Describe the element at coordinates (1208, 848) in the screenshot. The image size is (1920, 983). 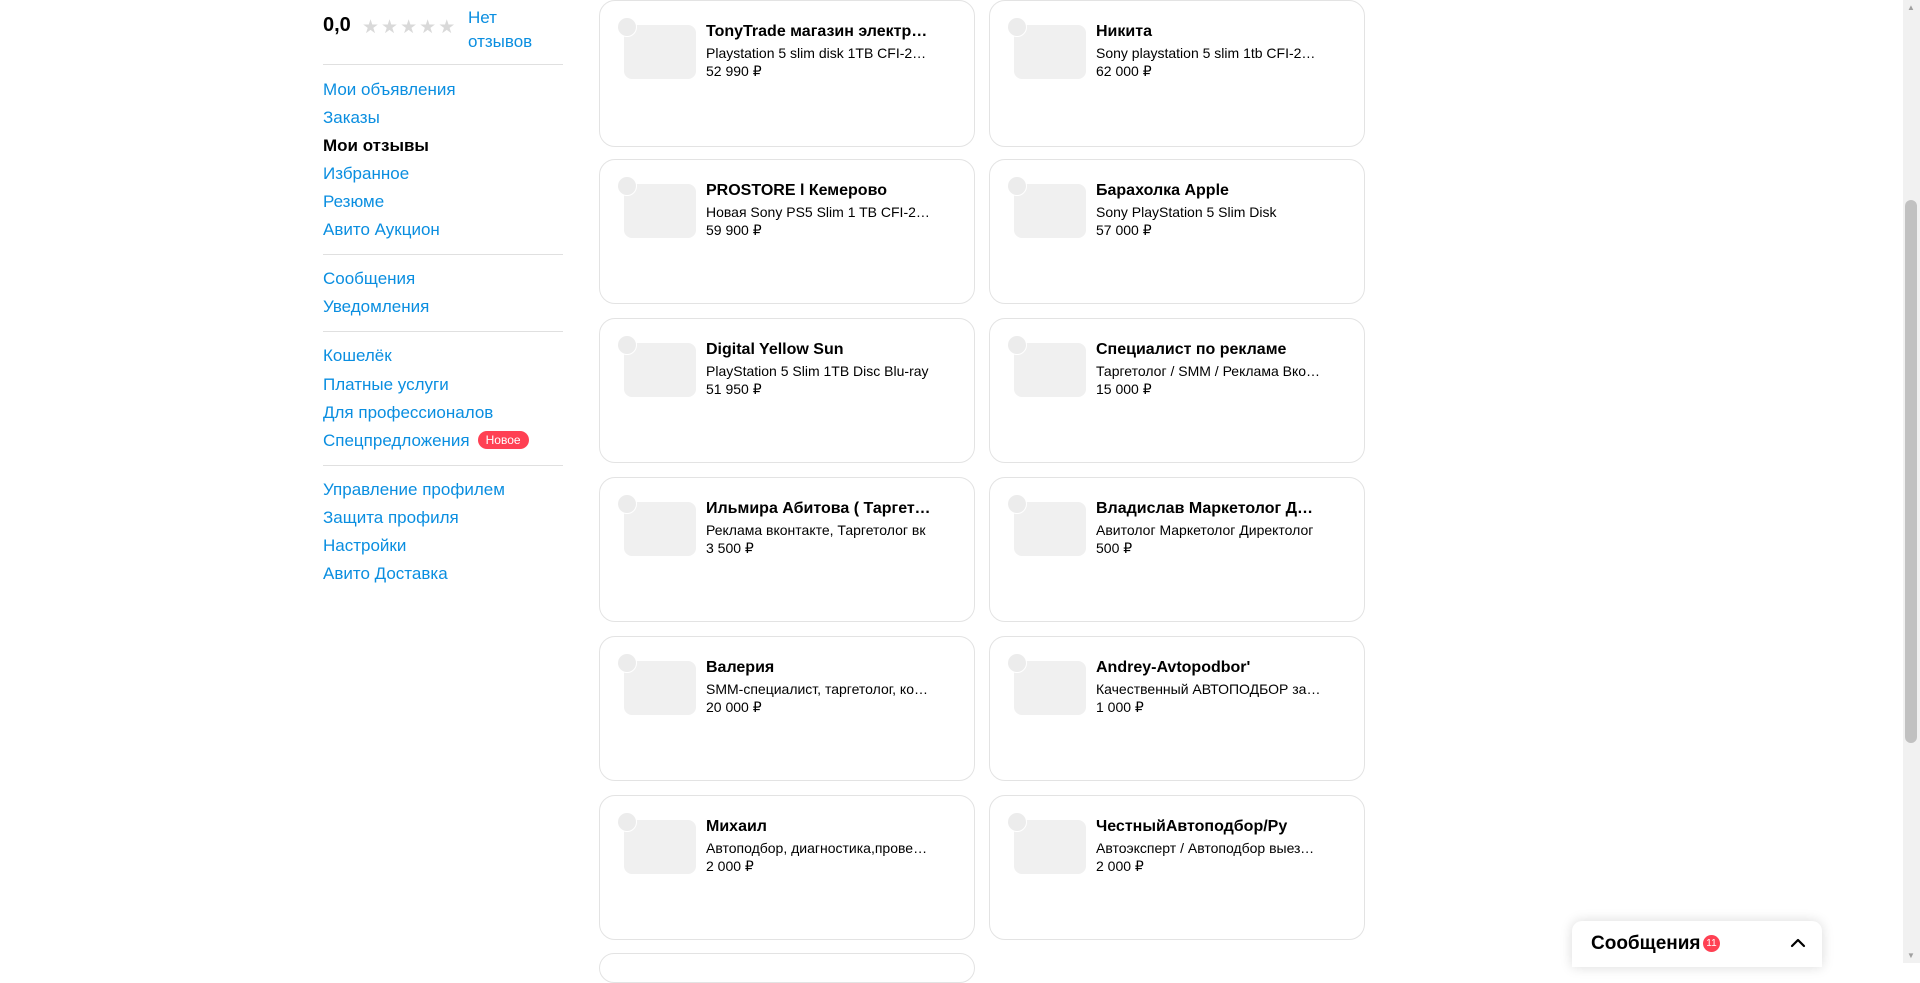
I see `item-title: Автоэксперт / Автоподбор выездной` at that location.